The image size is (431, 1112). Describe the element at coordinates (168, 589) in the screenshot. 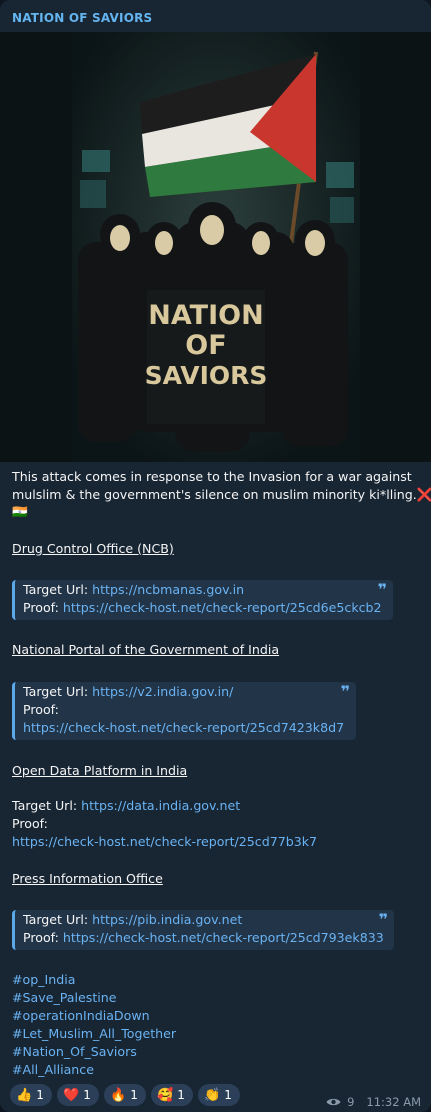

I see `target-1-url-link: https://ncbmanas.gov.in` at that location.